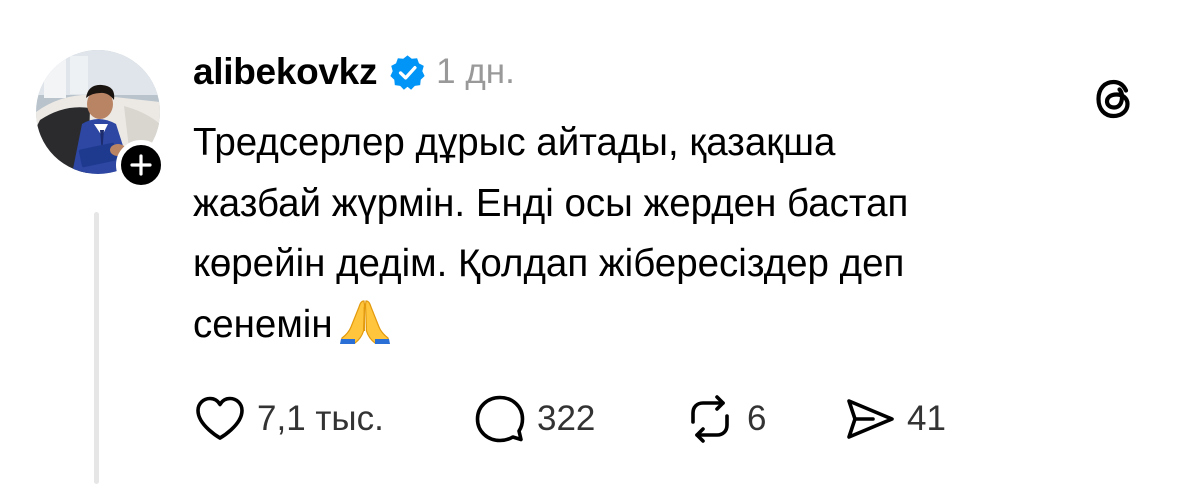 Image resolution: width=1179 pixels, height=484 pixels. What do you see at coordinates (1115, 99) in the screenshot?
I see `threads-logo-icon` at bounding box center [1115, 99].